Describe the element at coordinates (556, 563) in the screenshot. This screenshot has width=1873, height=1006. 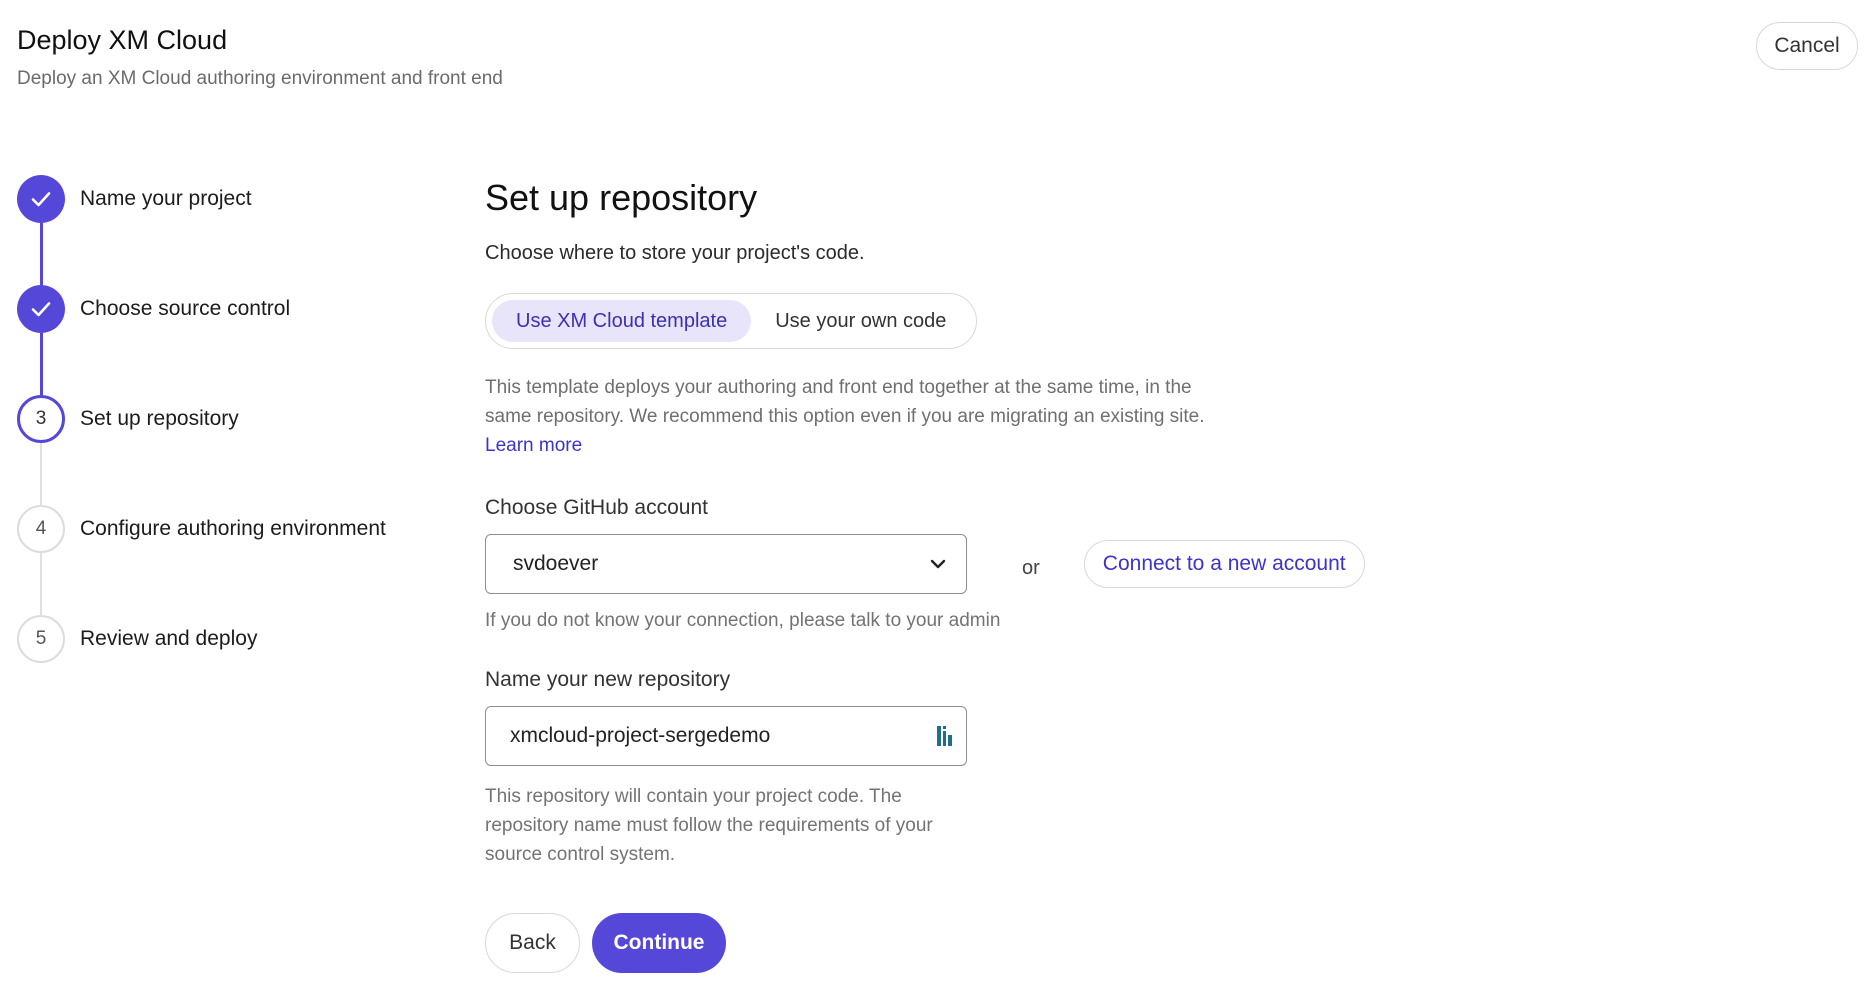
I see `selected-account: svdoever` at that location.